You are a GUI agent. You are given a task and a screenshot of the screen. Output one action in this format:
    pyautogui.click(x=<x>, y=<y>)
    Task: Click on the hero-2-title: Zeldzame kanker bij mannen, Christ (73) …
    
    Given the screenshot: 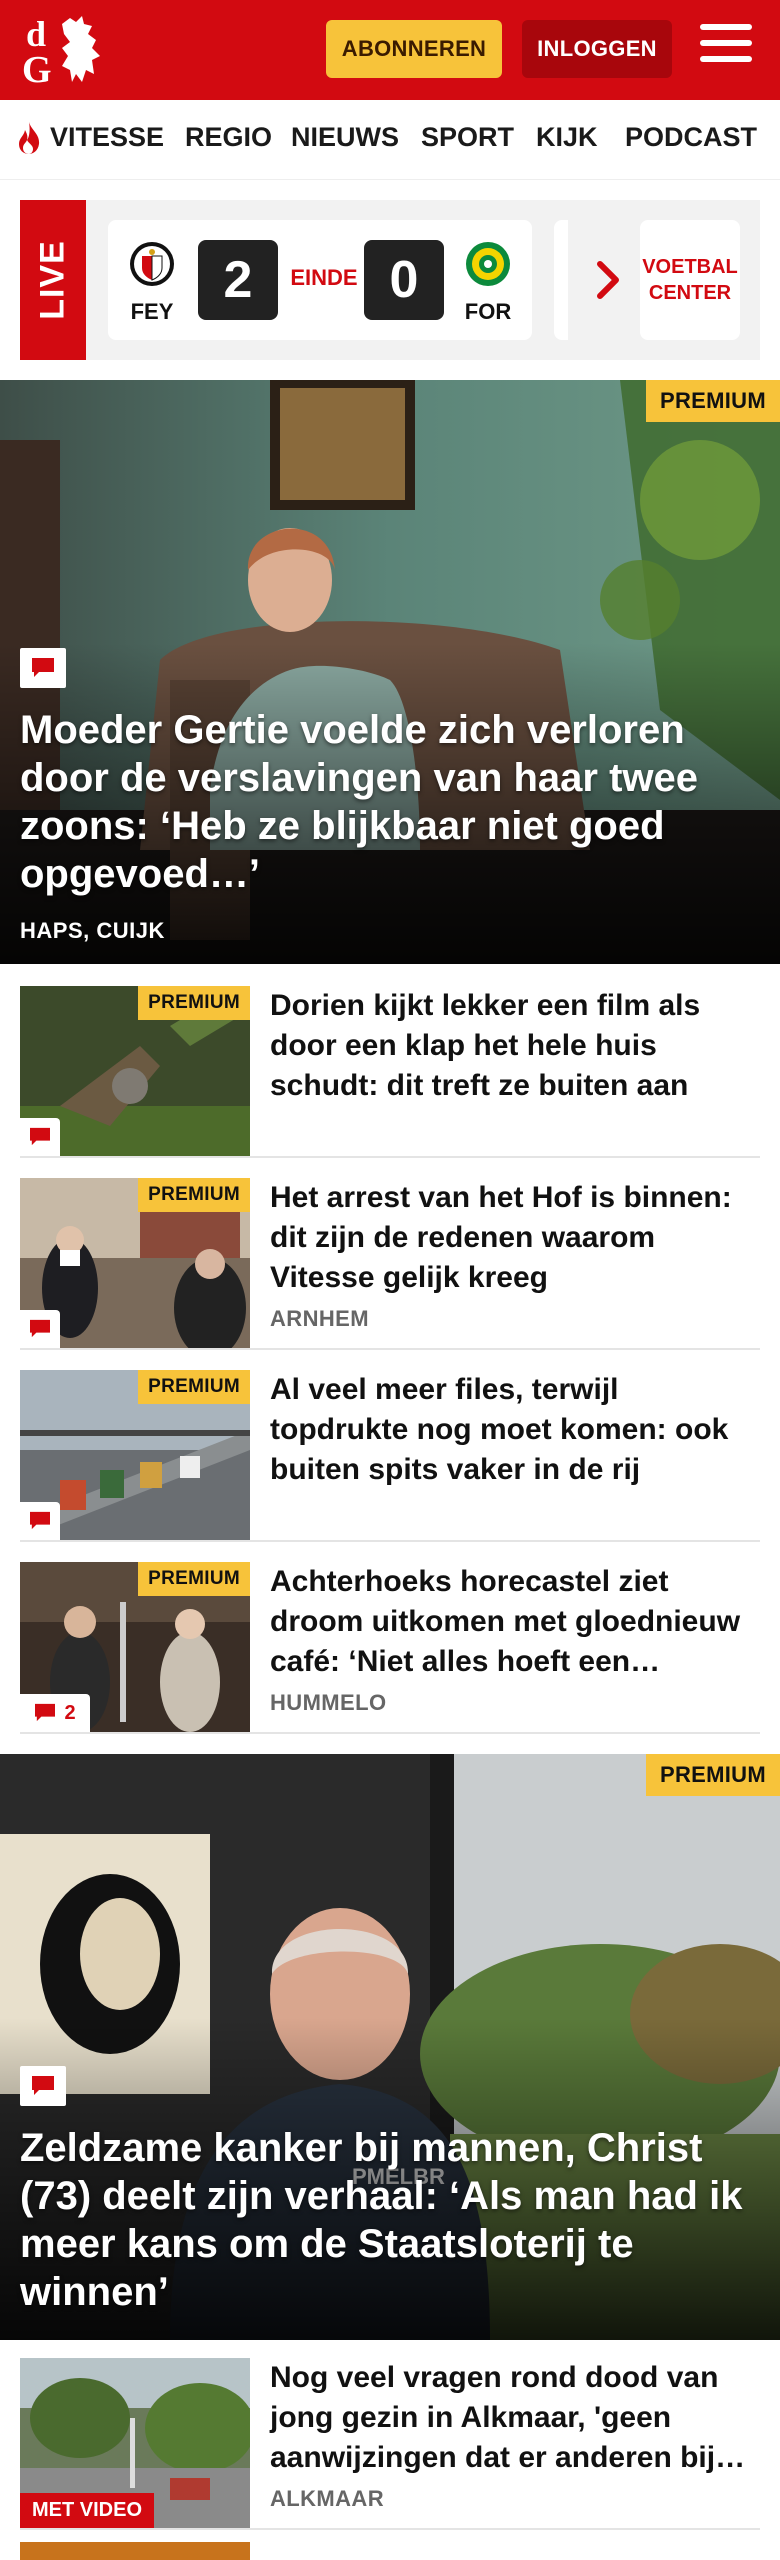 What is the action you would take?
    pyautogui.click(x=385, y=2220)
    